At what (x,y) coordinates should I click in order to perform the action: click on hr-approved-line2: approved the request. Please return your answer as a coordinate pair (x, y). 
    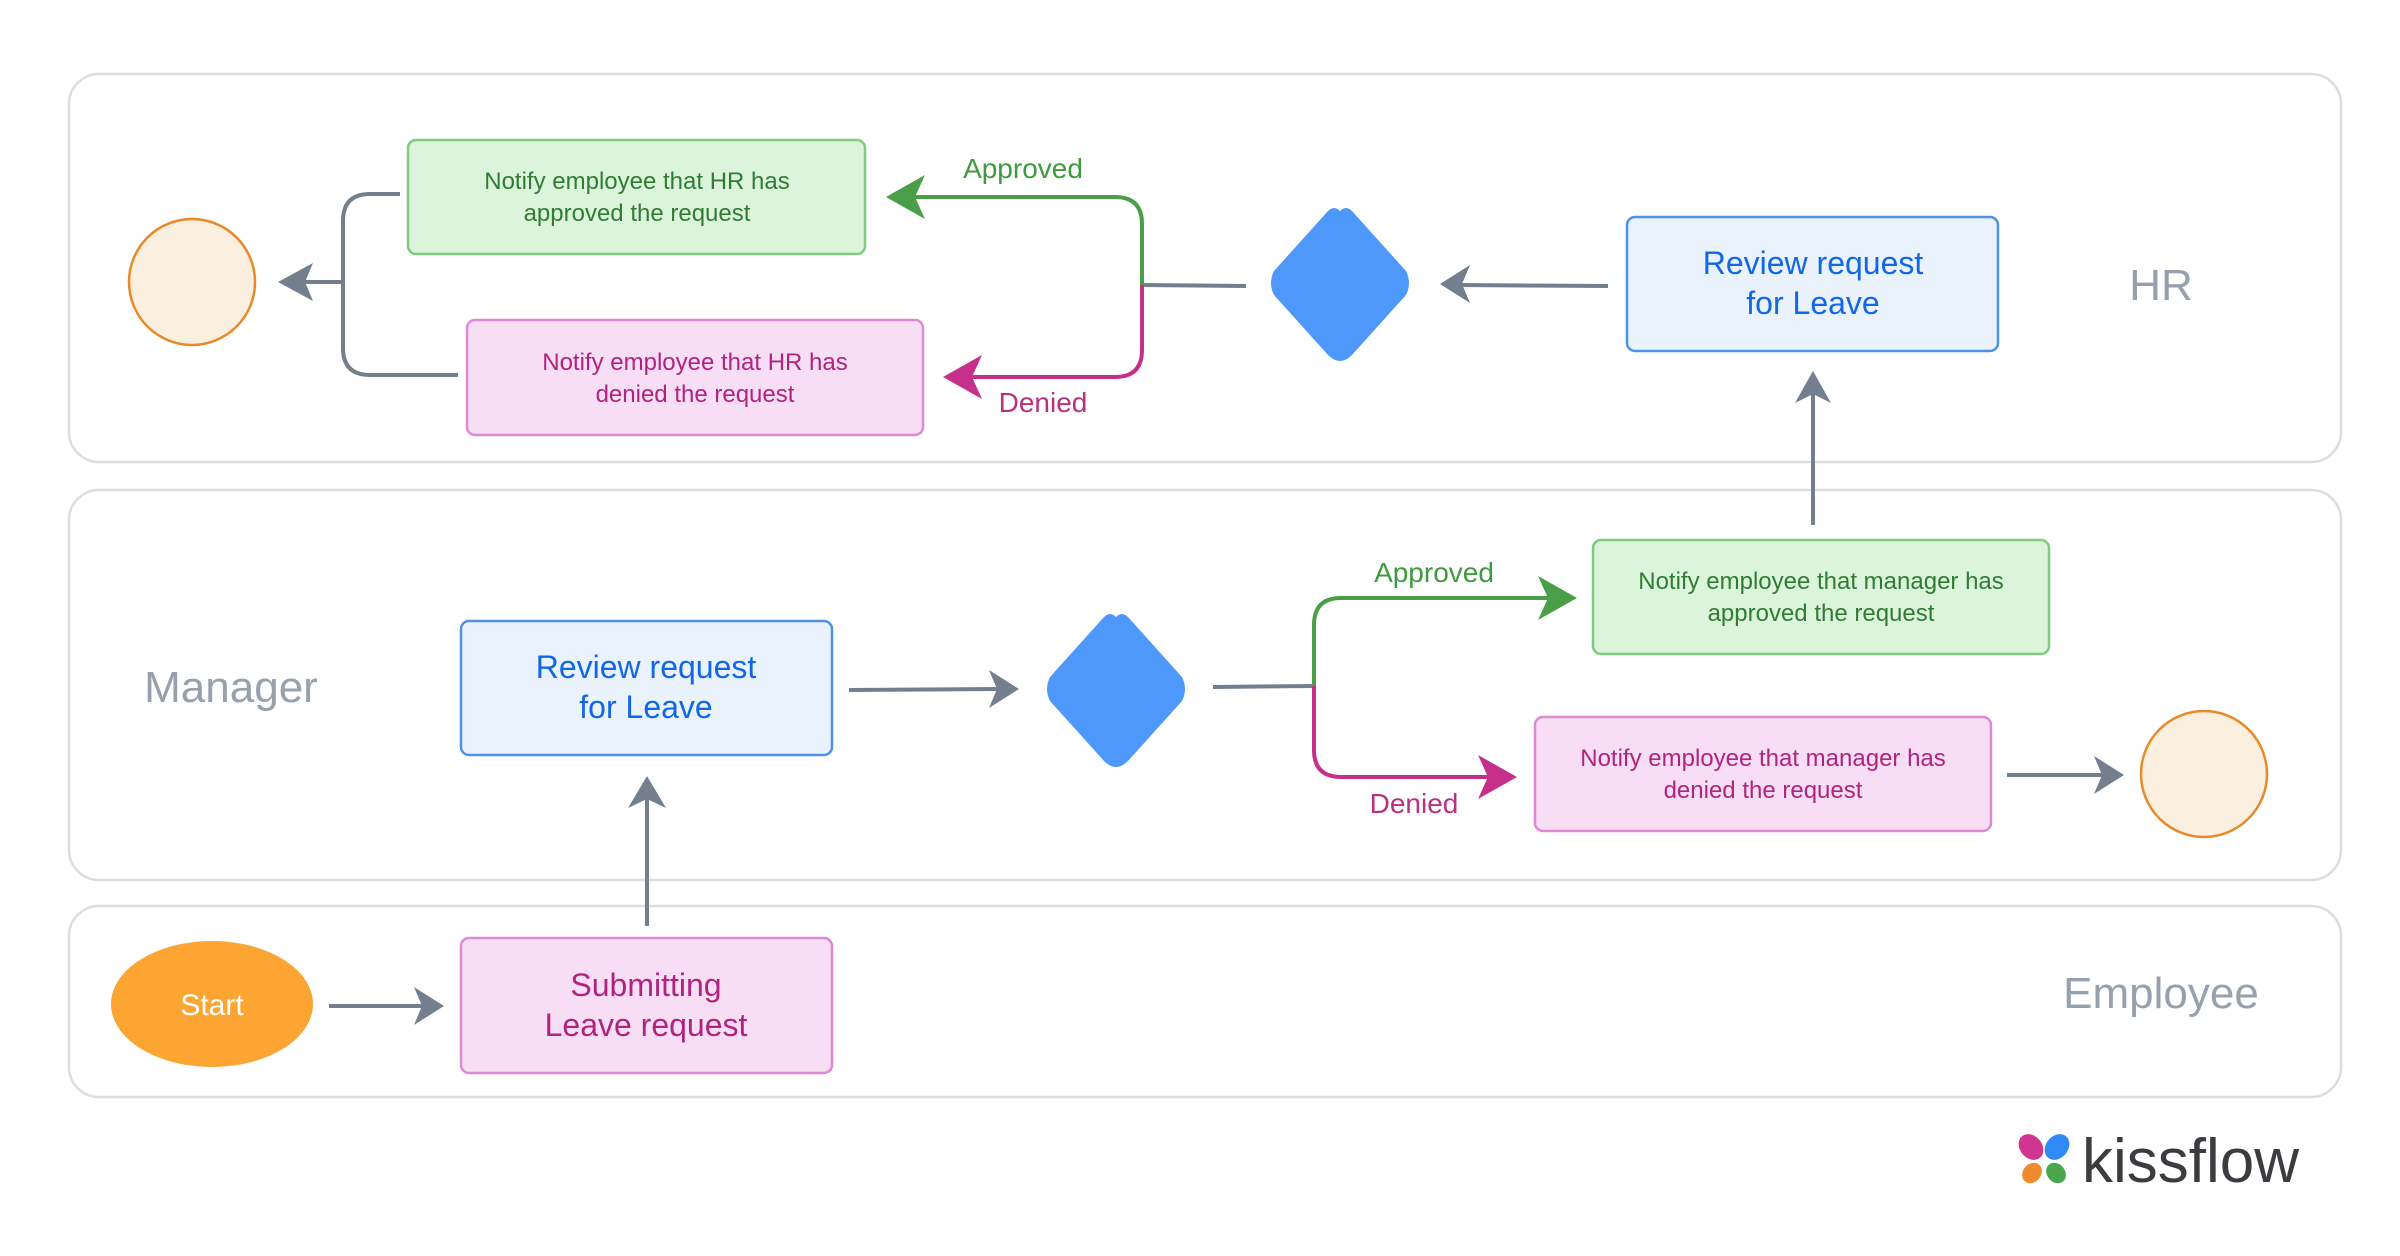
    Looking at the image, I should click on (637, 213).